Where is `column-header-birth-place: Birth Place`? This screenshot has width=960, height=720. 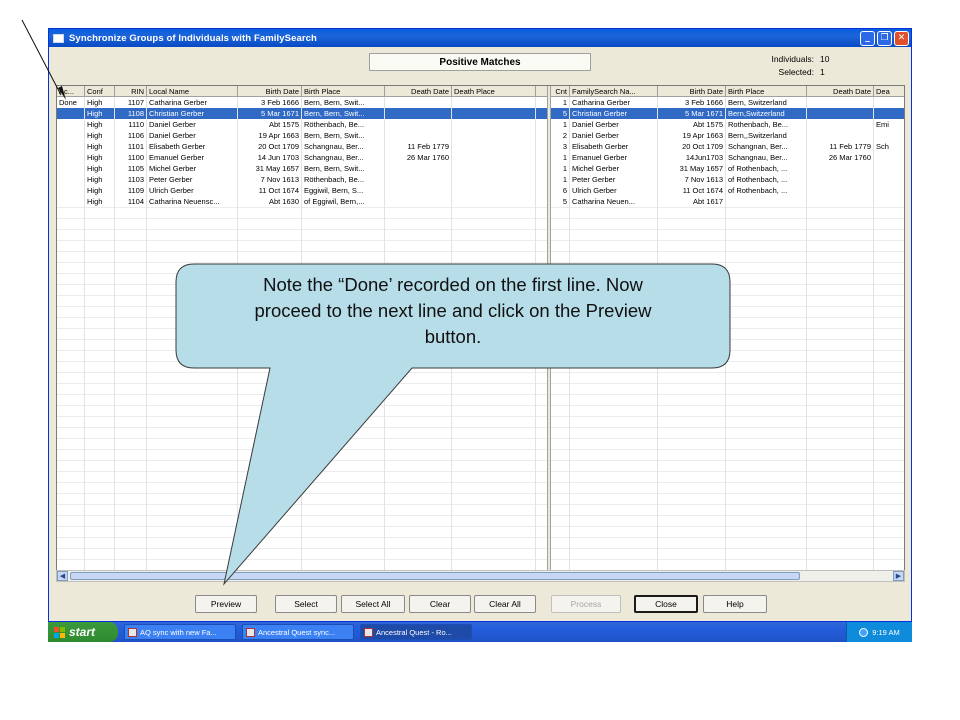
column-header-birth-place: Birth Place is located at coordinates (343, 91).